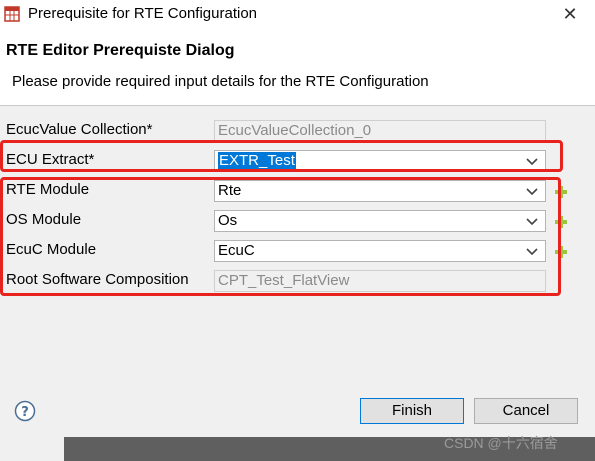 The width and height of the screenshot is (595, 461). What do you see at coordinates (281, 156) in the screenshot?
I see `ecu-extract-highlight-box` at bounding box center [281, 156].